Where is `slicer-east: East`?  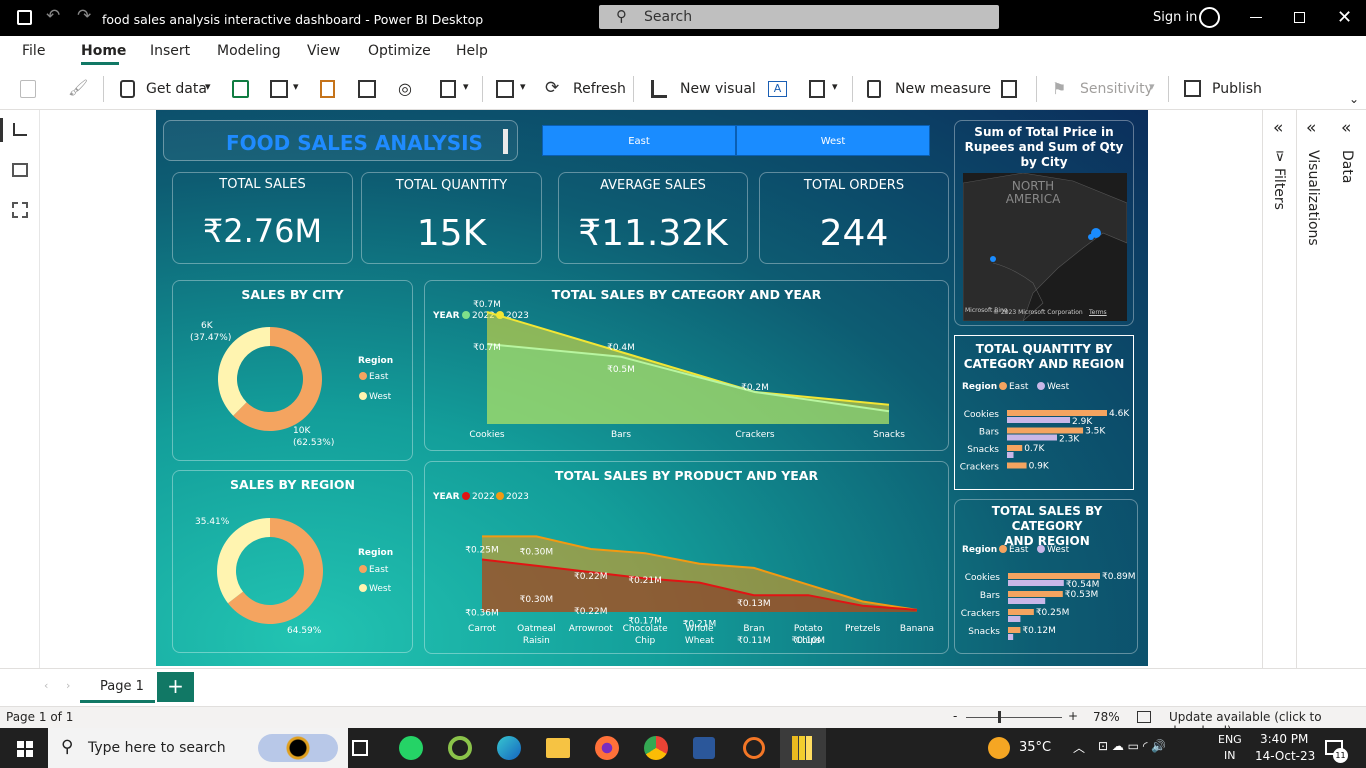
slicer-east: East is located at coordinates (639, 140).